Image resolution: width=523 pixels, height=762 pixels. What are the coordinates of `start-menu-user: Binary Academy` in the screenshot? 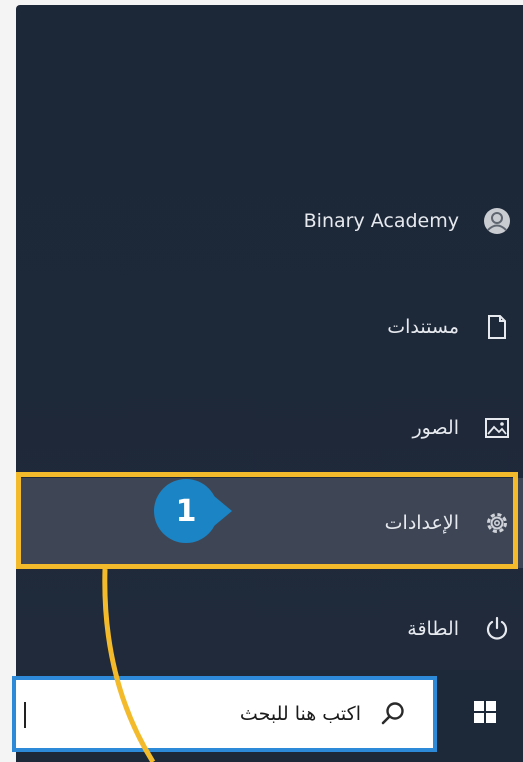 It's located at (269, 221).